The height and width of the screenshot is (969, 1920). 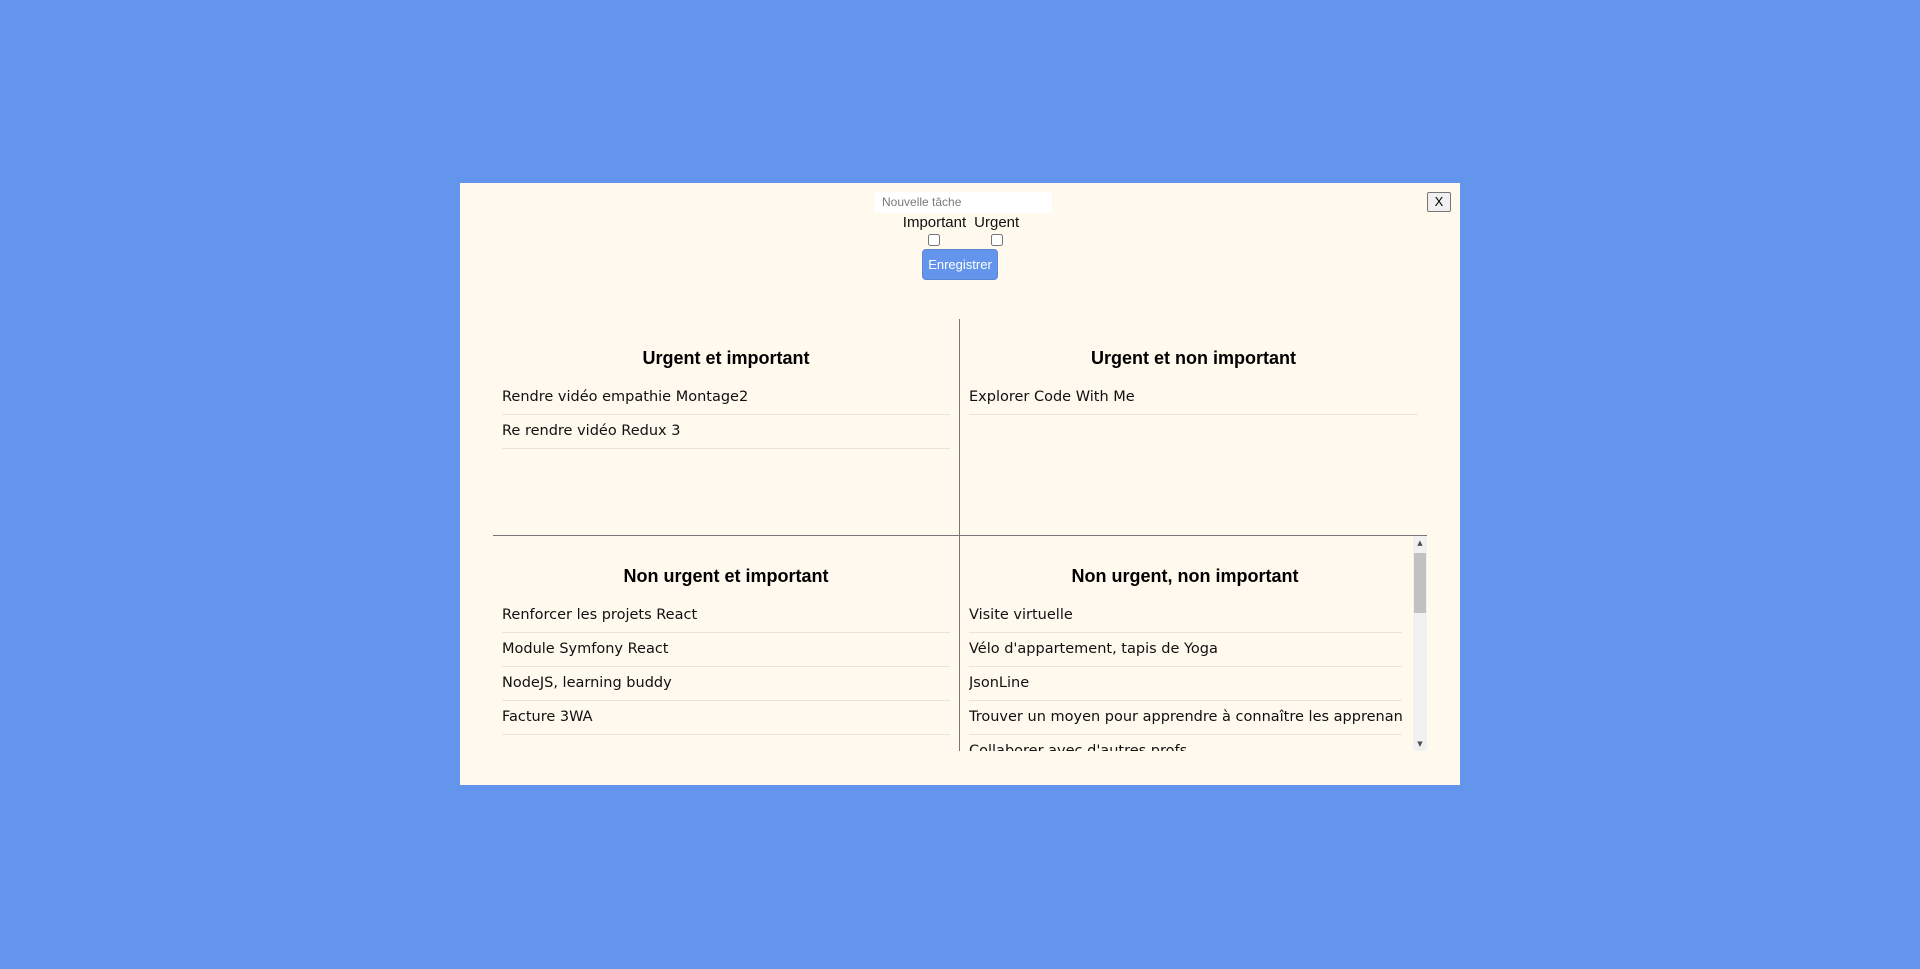 What do you see at coordinates (726, 398) in the screenshot?
I see `task-item: Rendre vidéo empathie Montage2` at bounding box center [726, 398].